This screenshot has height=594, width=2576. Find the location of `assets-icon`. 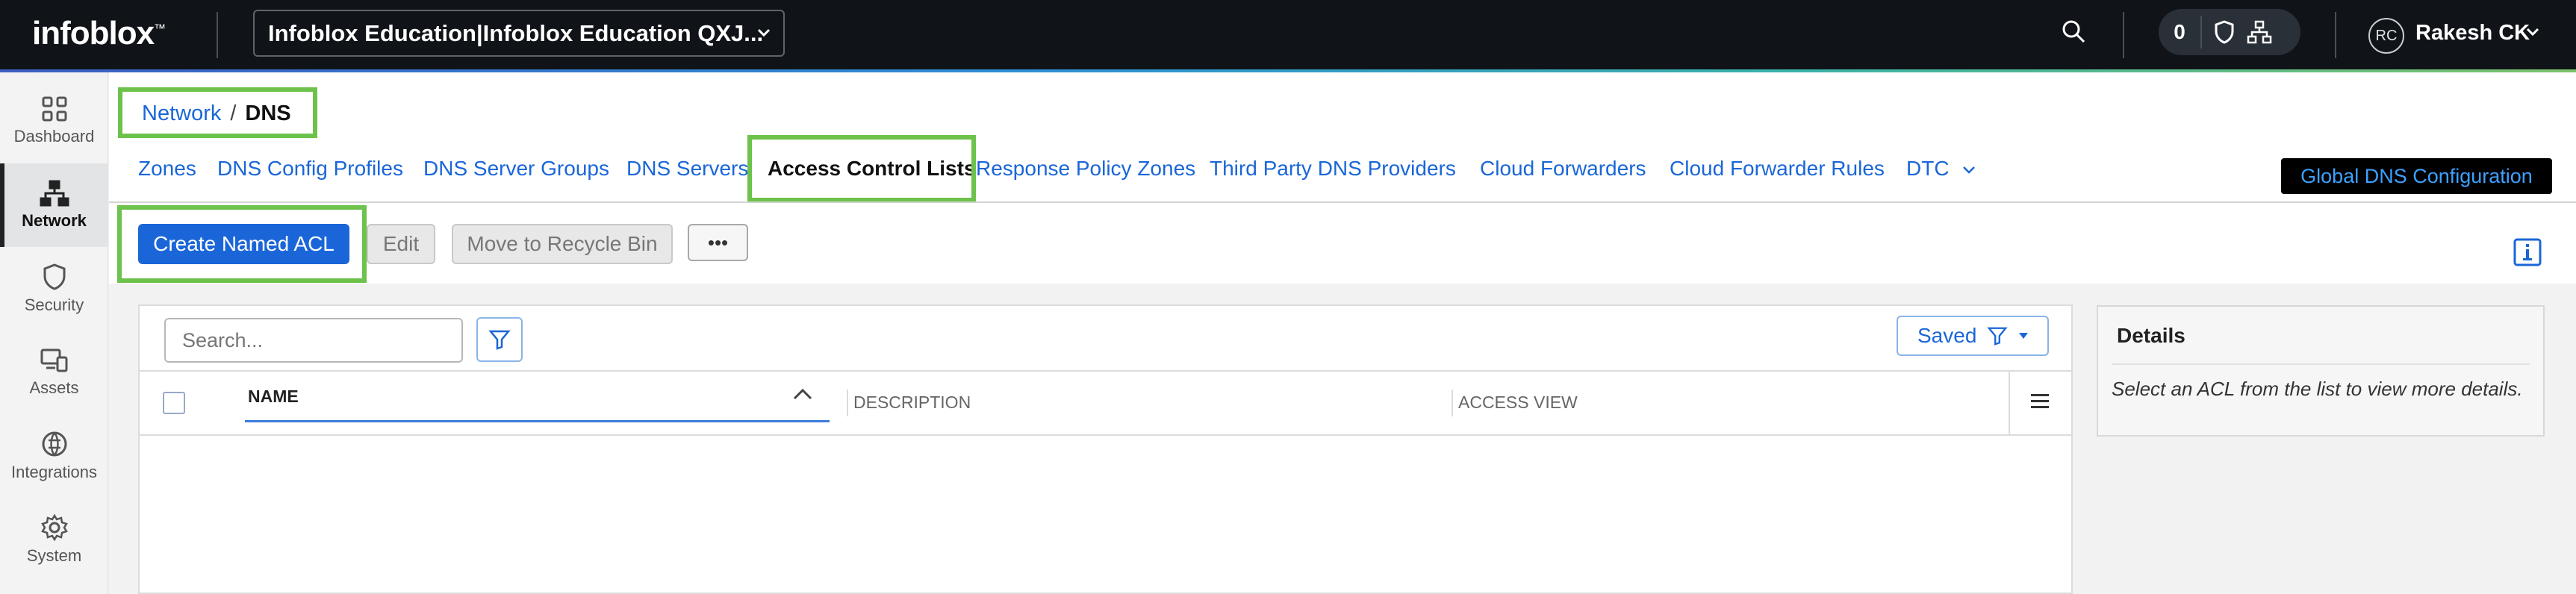

assets-icon is located at coordinates (54, 360).